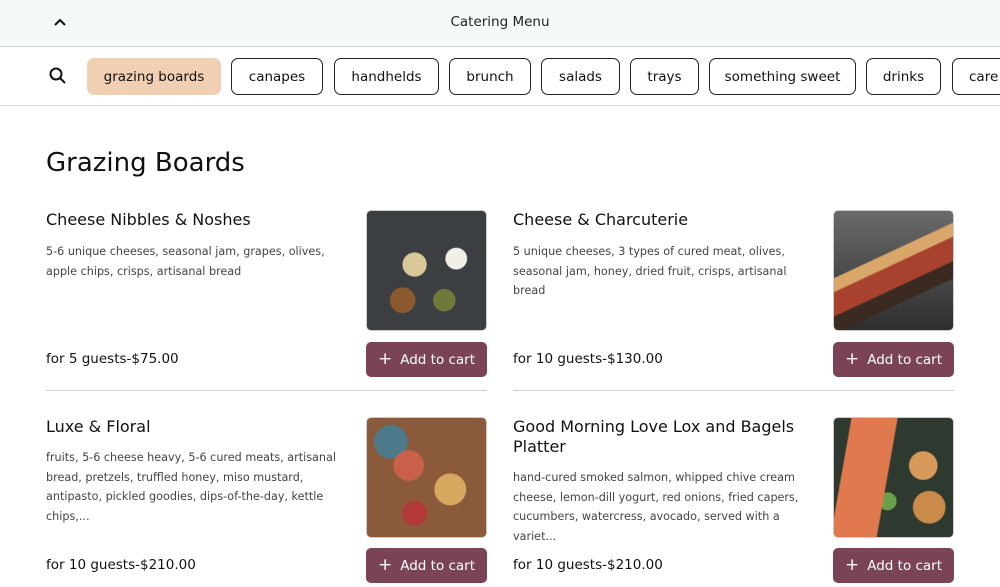  Describe the element at coordinates (664, 76) in the screenshot. I see `chip-trays: trays` at that location.